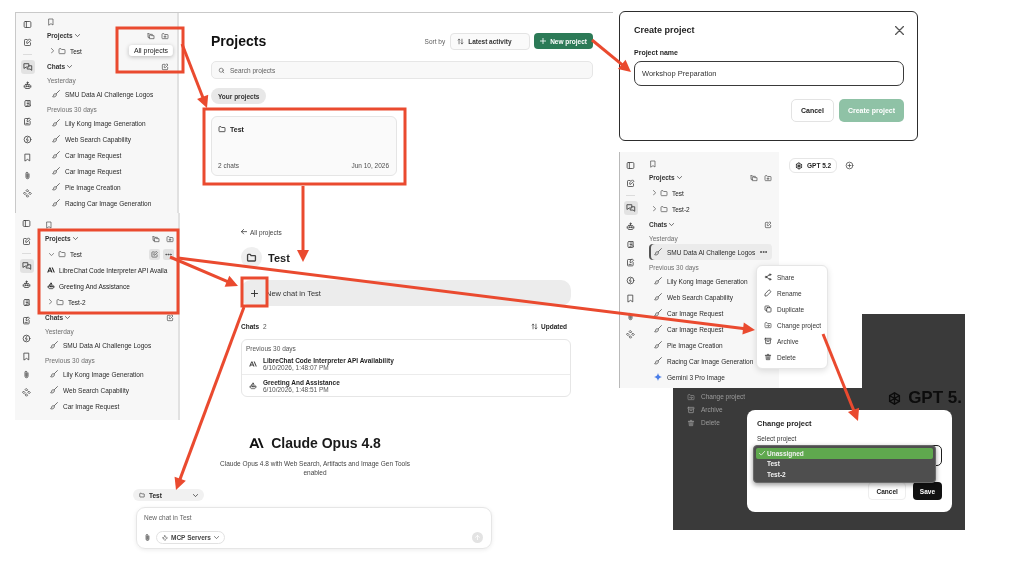 This screenshot has height=565, width=1024. Describe the element at coordinates (279, 257) in the screenshot. I see `project-title: Test` at that location.